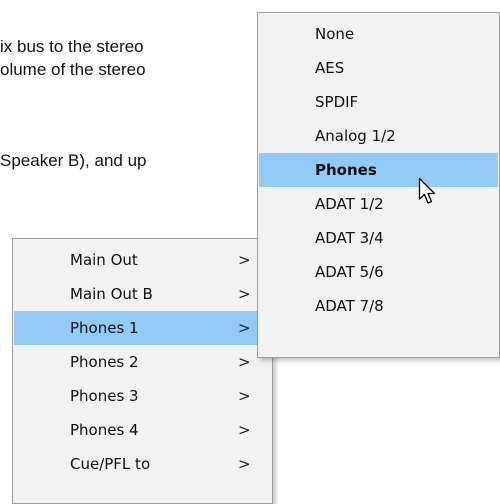 This screenshot has width=500, height=504. Describe the element at coordinates (346, 170) in the screenshot. I see `submenu-item-label: Phones` at that location.